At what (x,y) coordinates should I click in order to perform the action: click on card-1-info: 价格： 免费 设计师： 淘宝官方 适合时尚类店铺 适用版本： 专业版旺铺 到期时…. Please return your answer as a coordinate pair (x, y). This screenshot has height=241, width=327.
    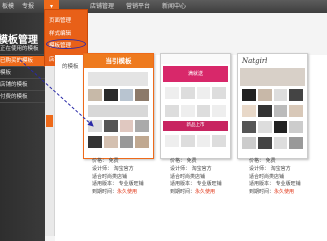
    Looking at the image, I should click on (118, 177).